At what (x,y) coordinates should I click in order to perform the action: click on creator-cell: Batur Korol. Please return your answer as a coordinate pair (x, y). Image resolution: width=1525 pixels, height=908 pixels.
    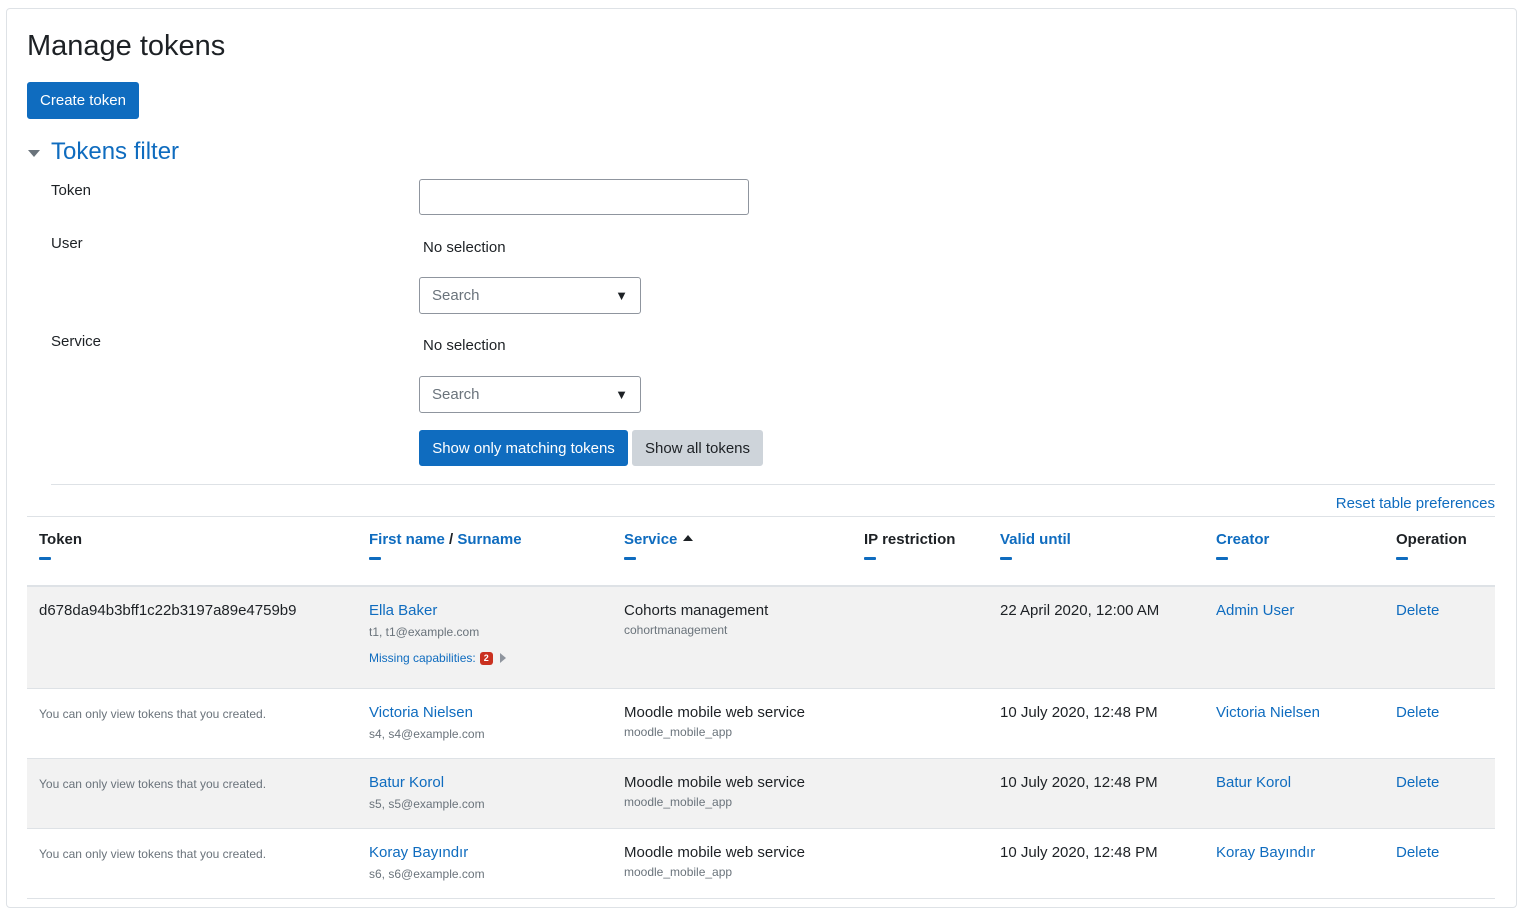
    Looking at the image, I should click on (1253, 782).